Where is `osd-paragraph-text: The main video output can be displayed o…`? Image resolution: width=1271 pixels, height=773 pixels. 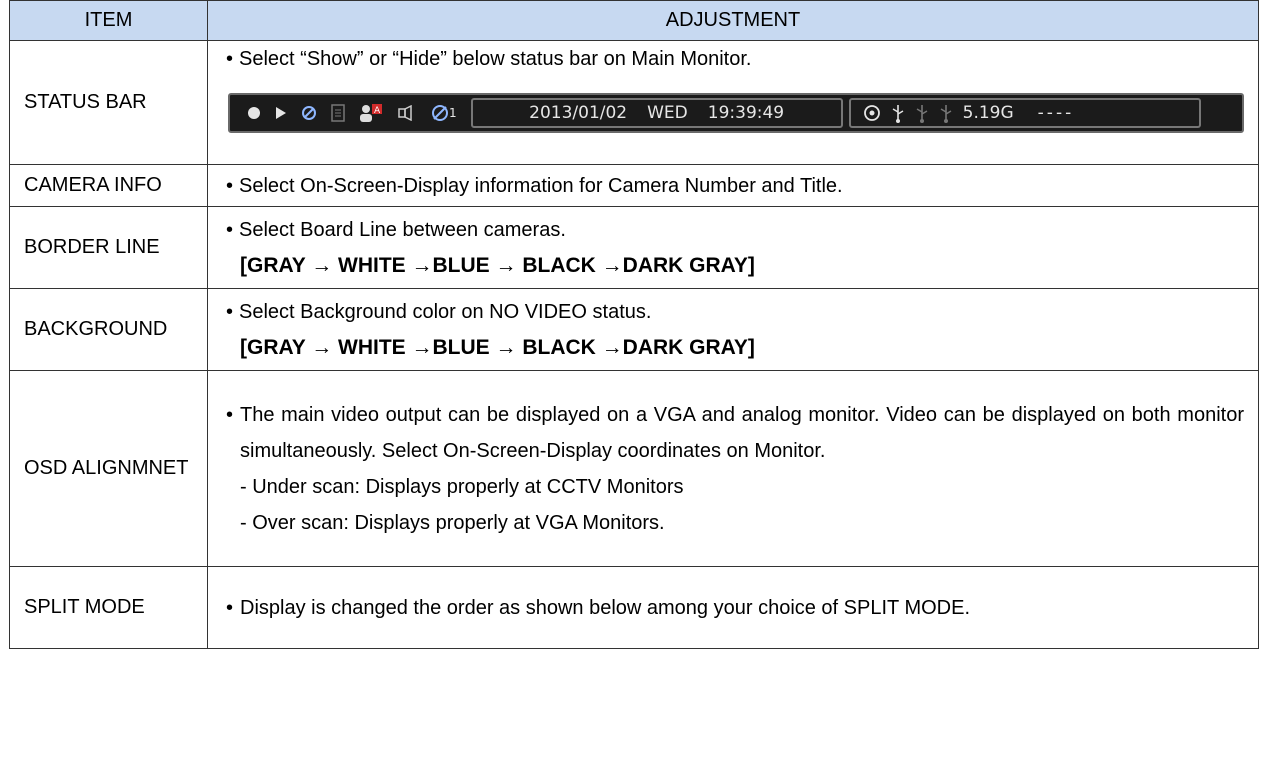
osd-paragraph-text: The main video output can be displayed o… is located at coordinates (742, 432).